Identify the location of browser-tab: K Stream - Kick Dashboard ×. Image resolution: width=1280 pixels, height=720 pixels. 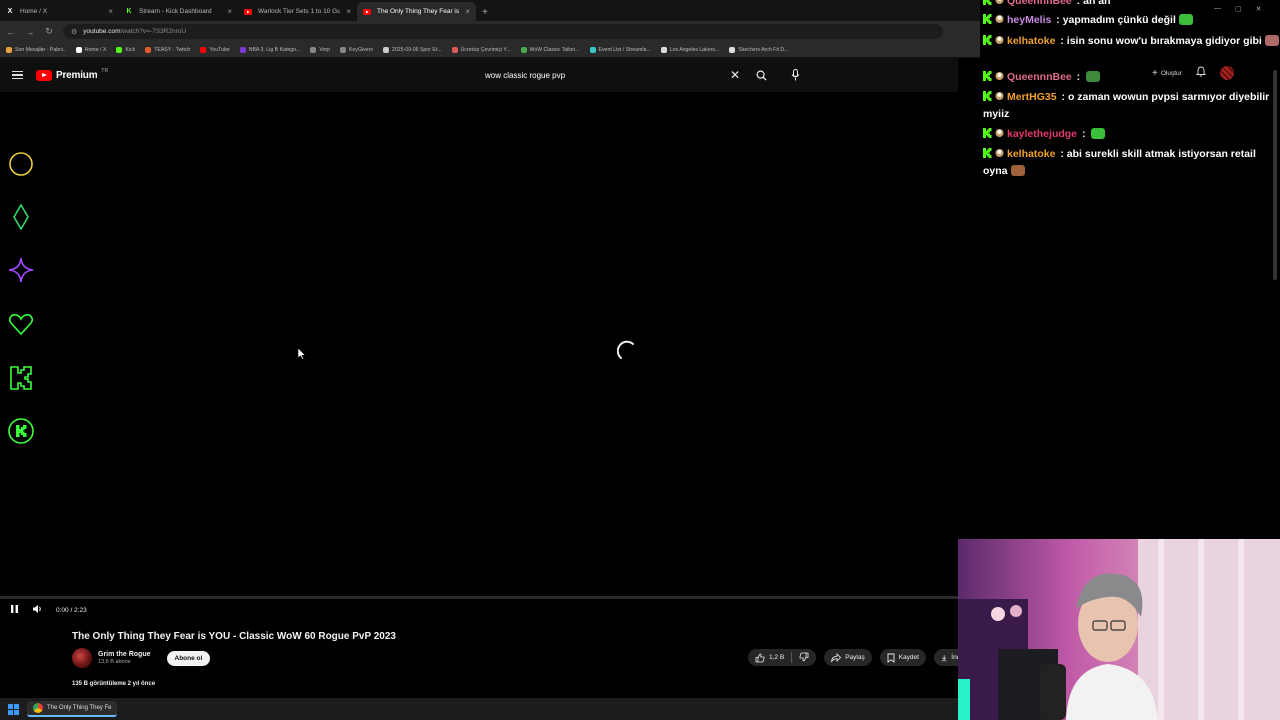
(178, 11).